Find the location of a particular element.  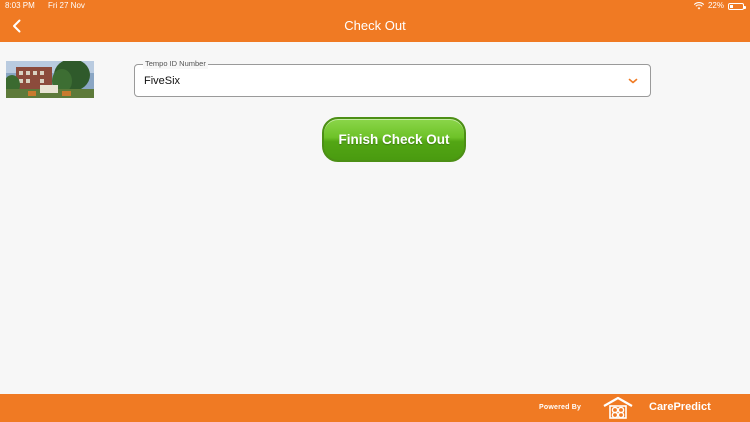

battery-percent: 22% is located at coordinates (715, 5).